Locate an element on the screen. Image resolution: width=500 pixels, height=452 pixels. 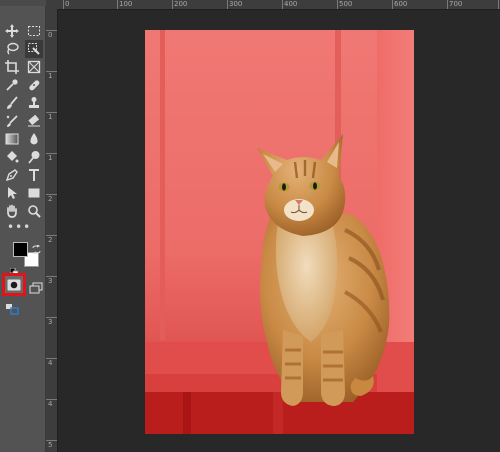
type-tool-icon is located at coordinates (34, 175).